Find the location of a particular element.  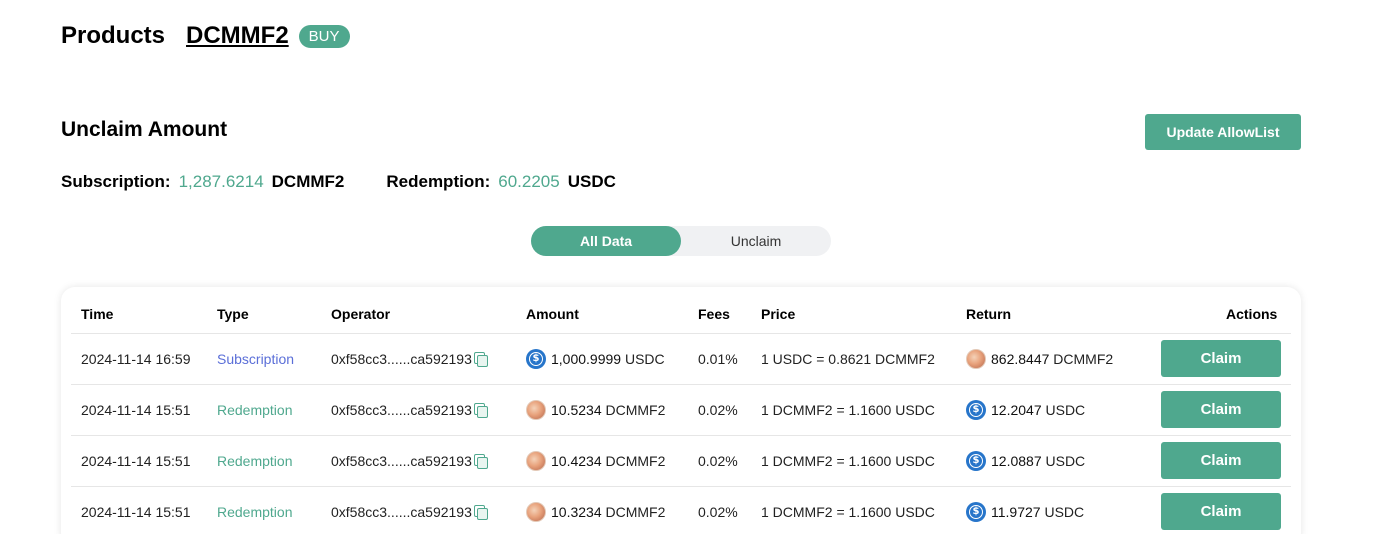

column-header-price: Price is located at coordinates (778, 314).